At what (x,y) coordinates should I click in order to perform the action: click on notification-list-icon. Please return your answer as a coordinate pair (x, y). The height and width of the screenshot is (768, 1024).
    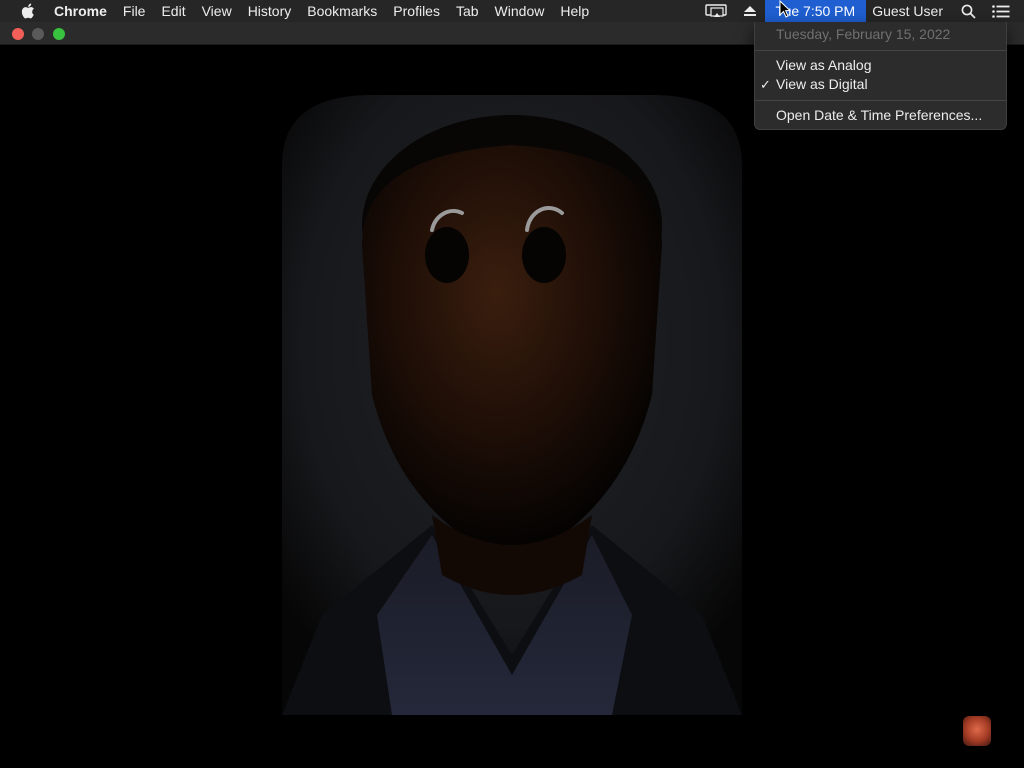
    Looking at the image, I should click on (1004, 11).